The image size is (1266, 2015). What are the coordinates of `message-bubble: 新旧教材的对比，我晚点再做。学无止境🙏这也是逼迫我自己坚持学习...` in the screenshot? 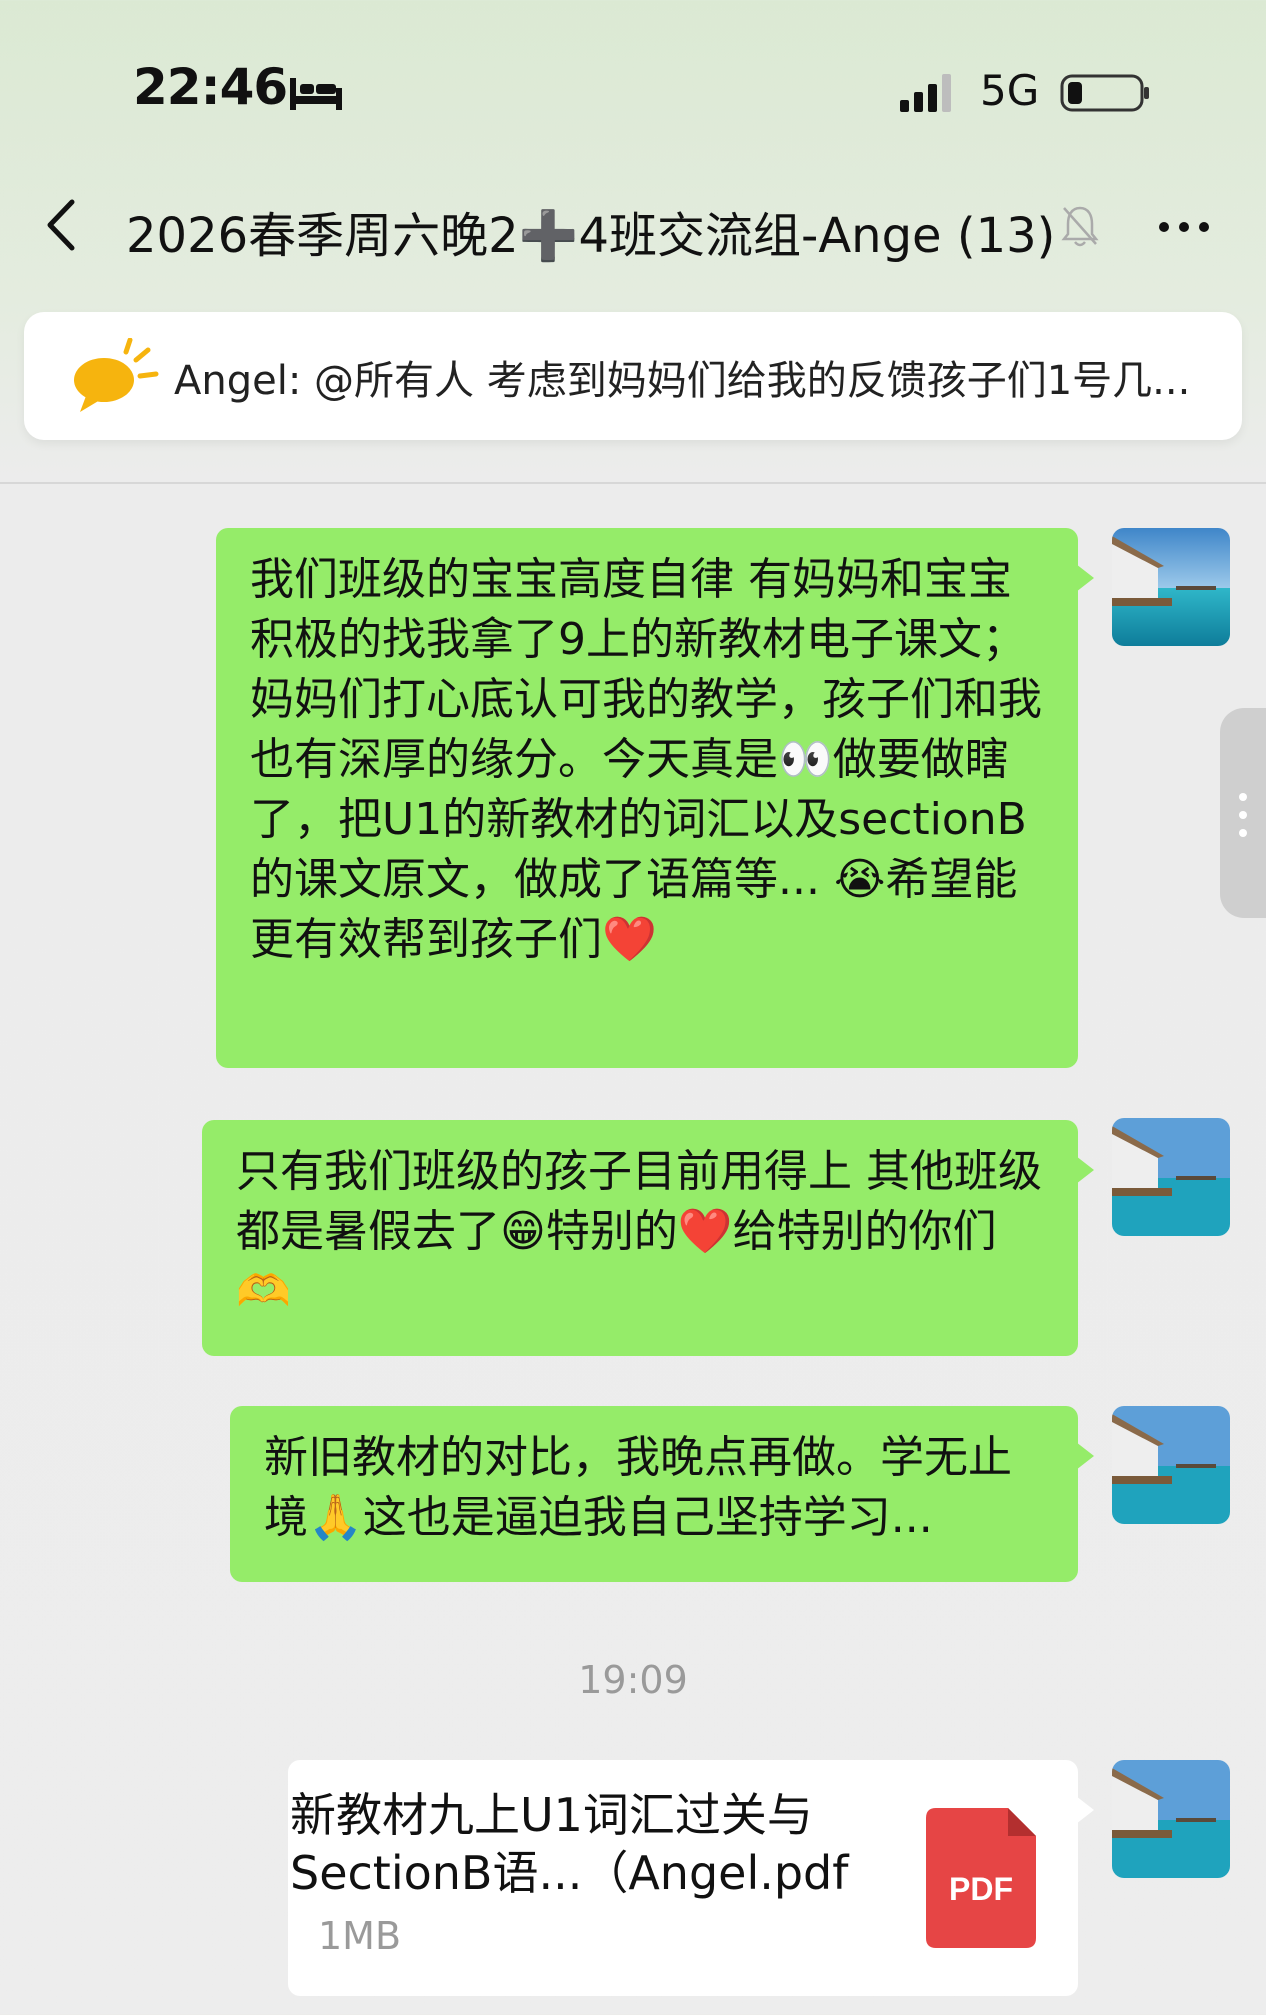 It's located at (662, 1494).